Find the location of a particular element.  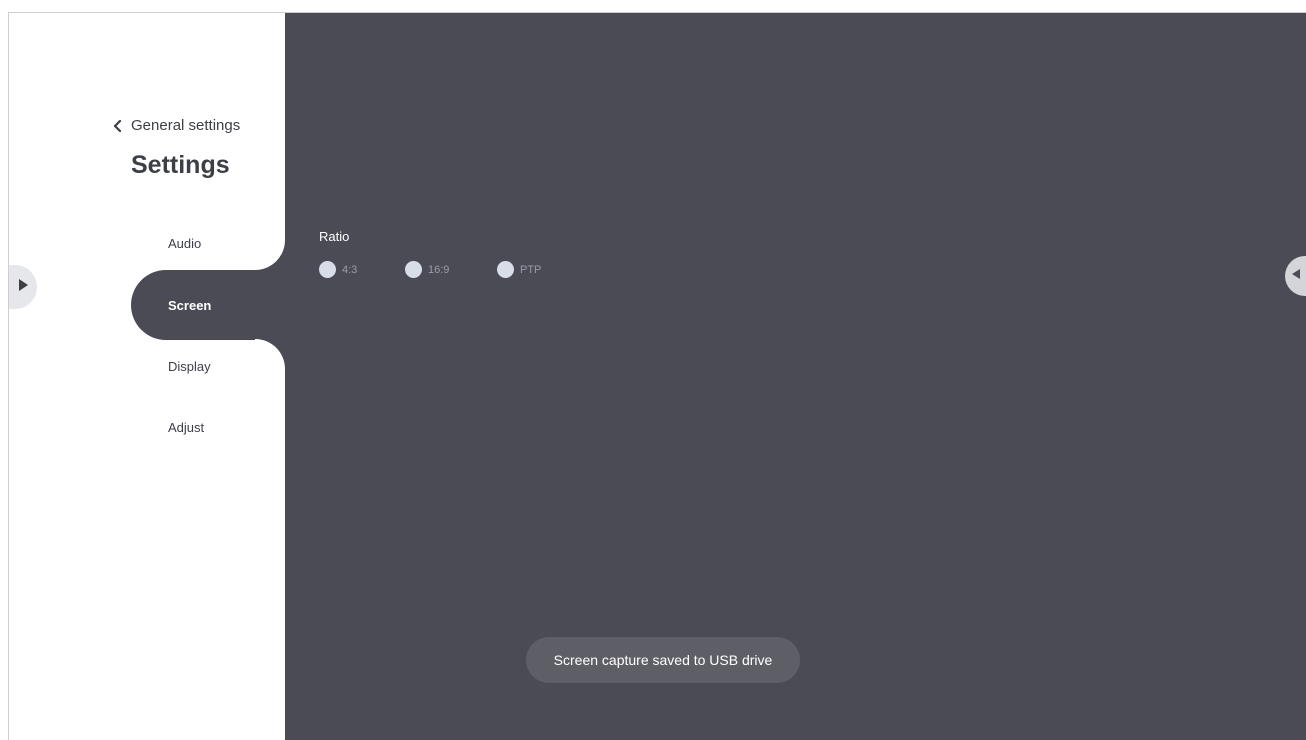

play-left-icon is located at coordinates (1296, 276).